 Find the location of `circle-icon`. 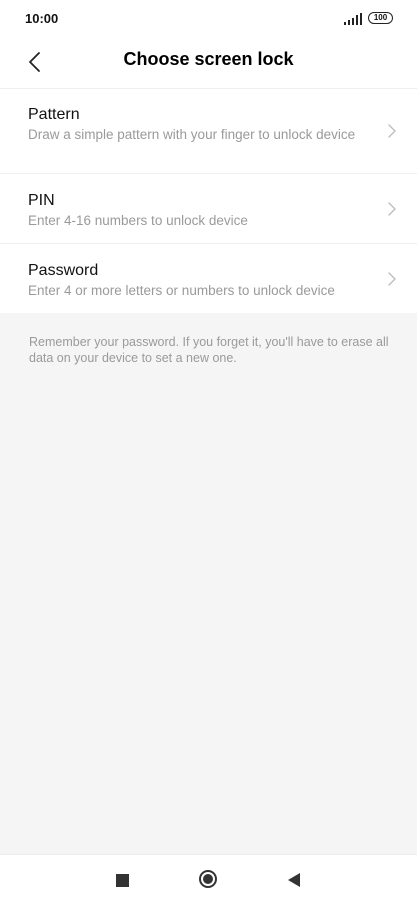

circle-icon is located at coordinates (208, 879).